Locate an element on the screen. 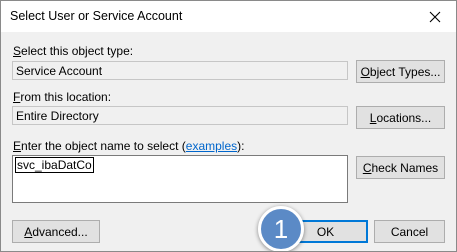 This screenshot has width=457, height=252. close-icon is located at coordinates (435, 16).